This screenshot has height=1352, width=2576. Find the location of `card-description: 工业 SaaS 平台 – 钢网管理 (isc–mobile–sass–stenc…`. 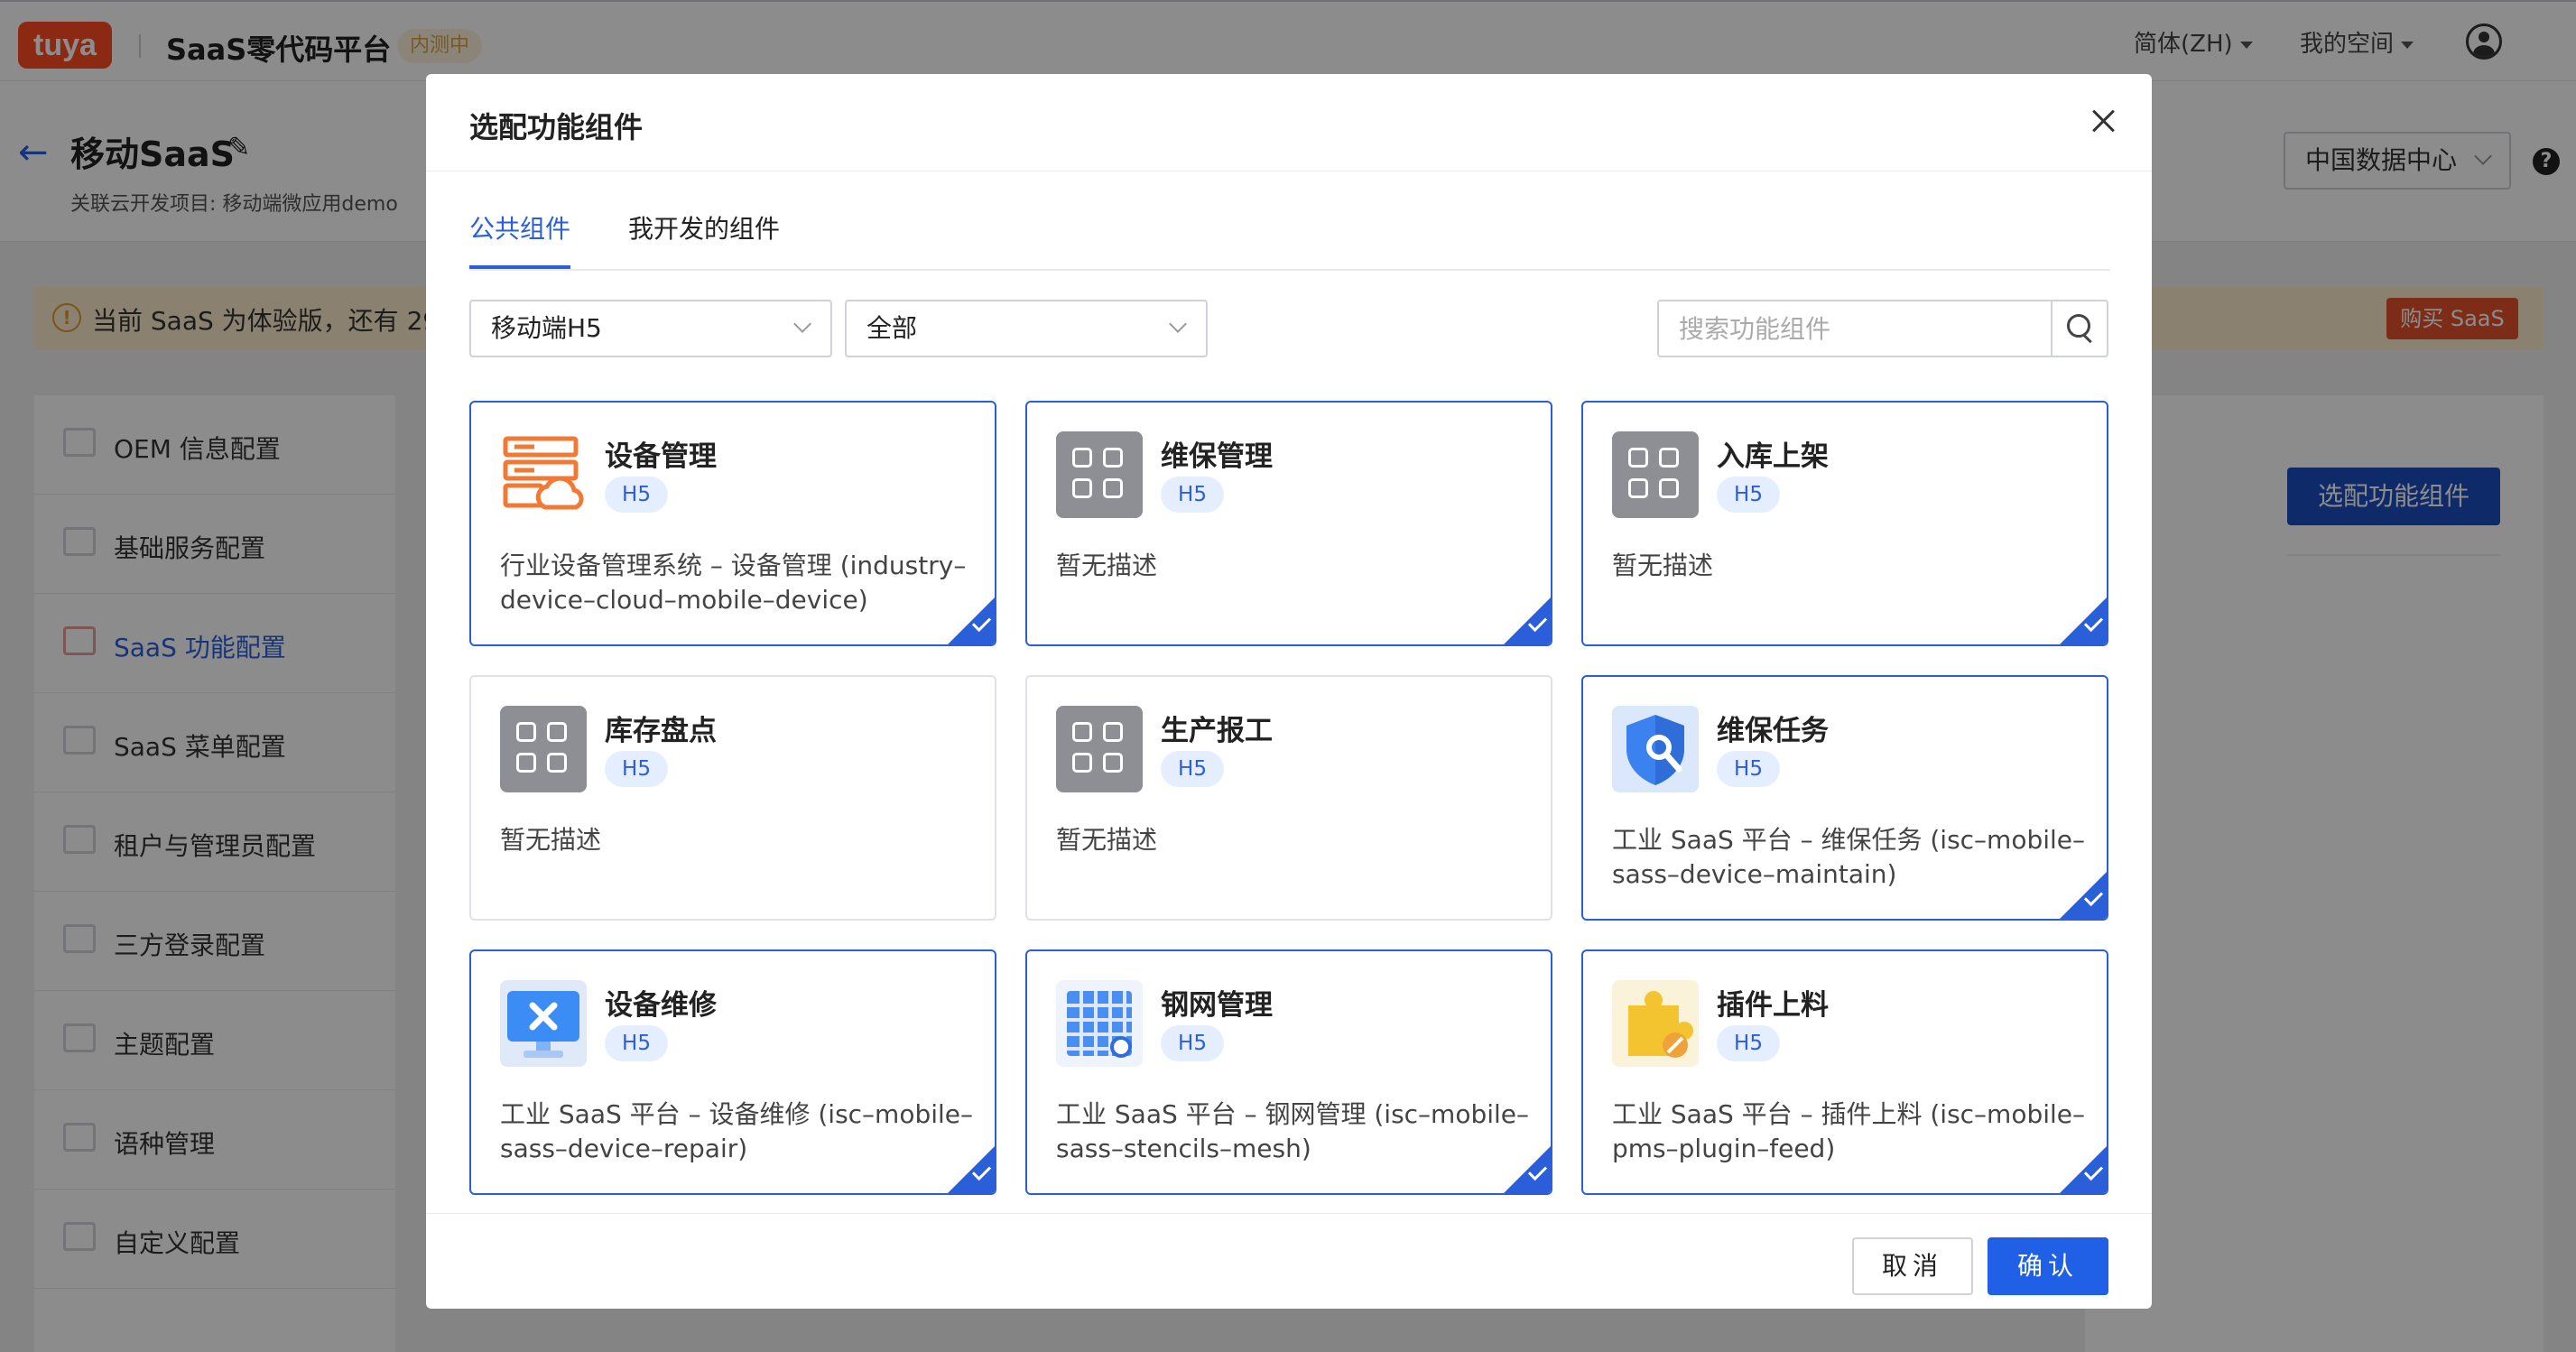

card-description: 工业 SaaS 平台 – 钢网管理 (isc–mobile–sass–stenc… is located at coordinates (1293, 1131).